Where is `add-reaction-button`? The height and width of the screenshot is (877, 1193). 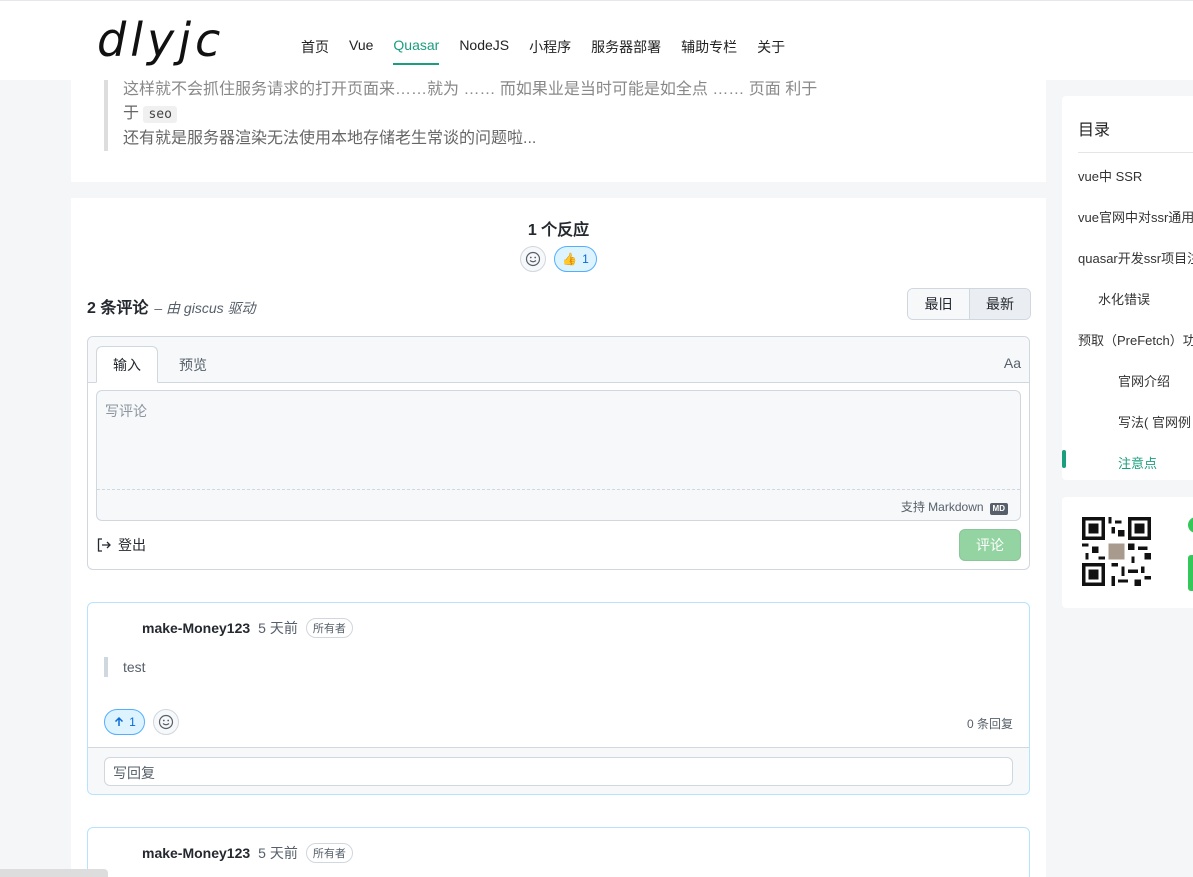 add-reaction-button is located at coordinates (533, 259).